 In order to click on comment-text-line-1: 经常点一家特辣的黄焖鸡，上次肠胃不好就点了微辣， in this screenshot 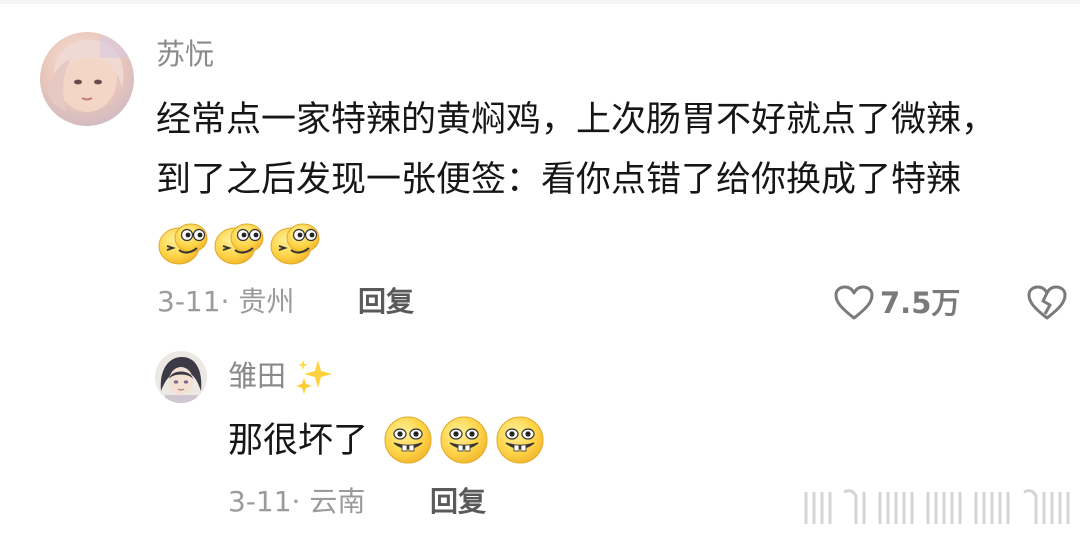, I will do `click(576, 120)`.